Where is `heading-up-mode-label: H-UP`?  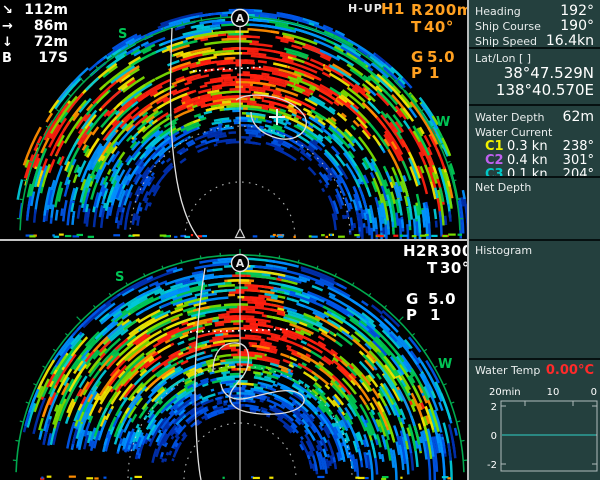 heading-up-mode-label: H-UP is located at coordinates (365, 8).